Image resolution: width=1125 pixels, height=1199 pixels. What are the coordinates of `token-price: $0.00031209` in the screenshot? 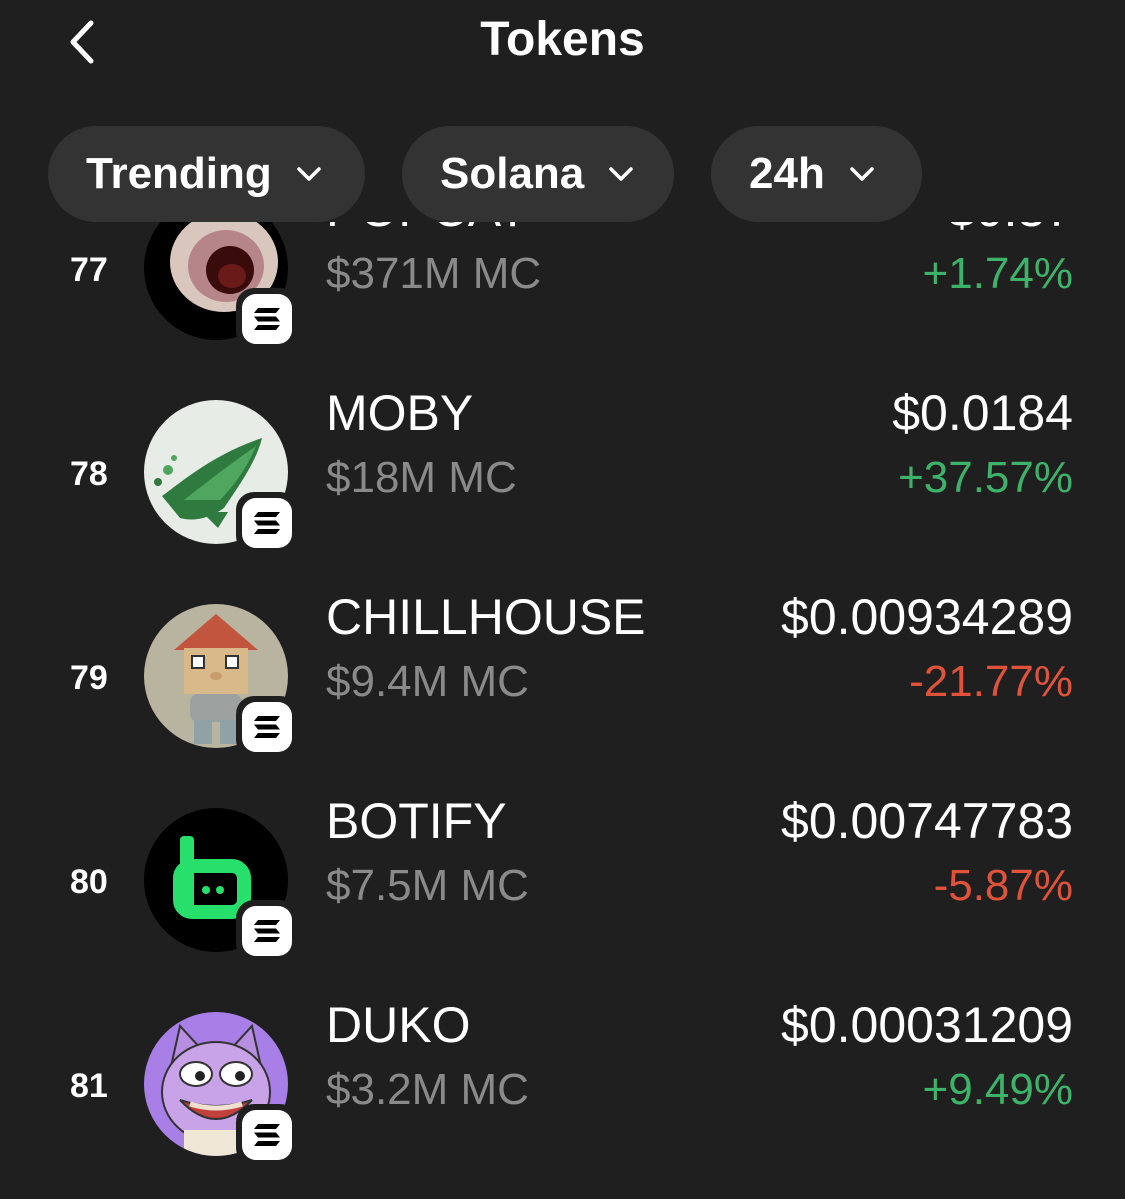 It's located at (927, 1025).